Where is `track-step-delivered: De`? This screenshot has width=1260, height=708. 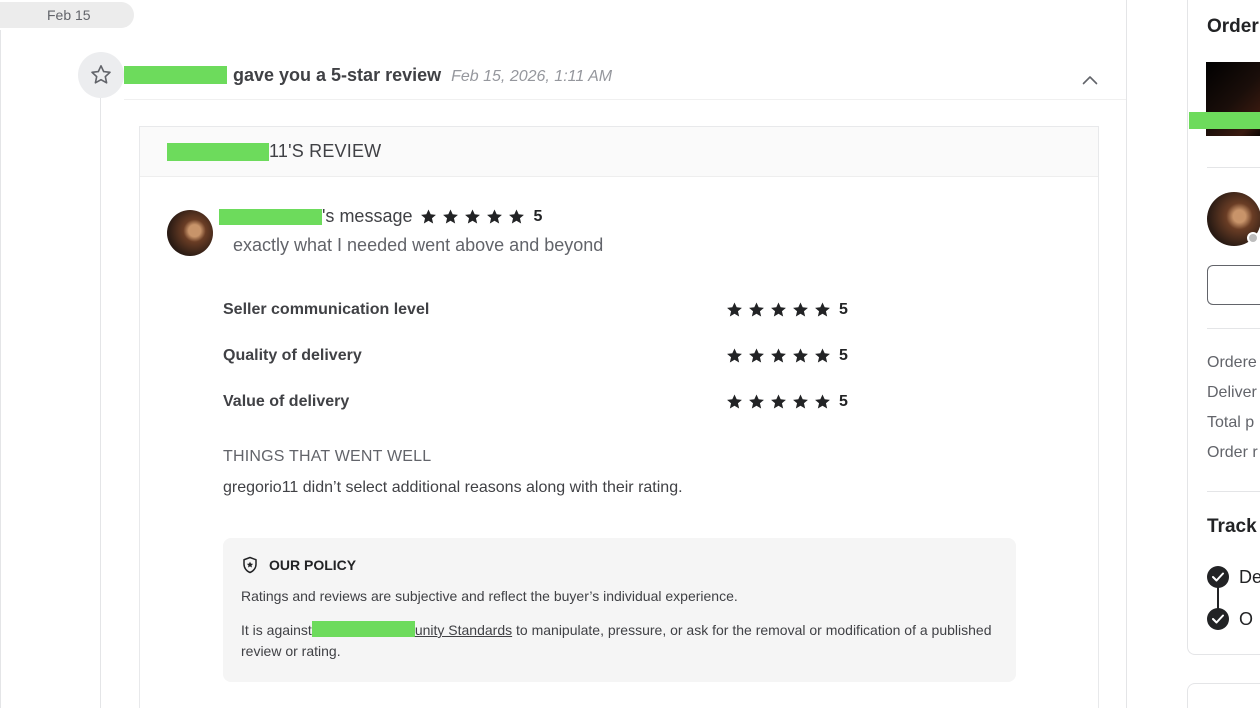 track-step-delivered: De is located at coordinates (1233, 577).